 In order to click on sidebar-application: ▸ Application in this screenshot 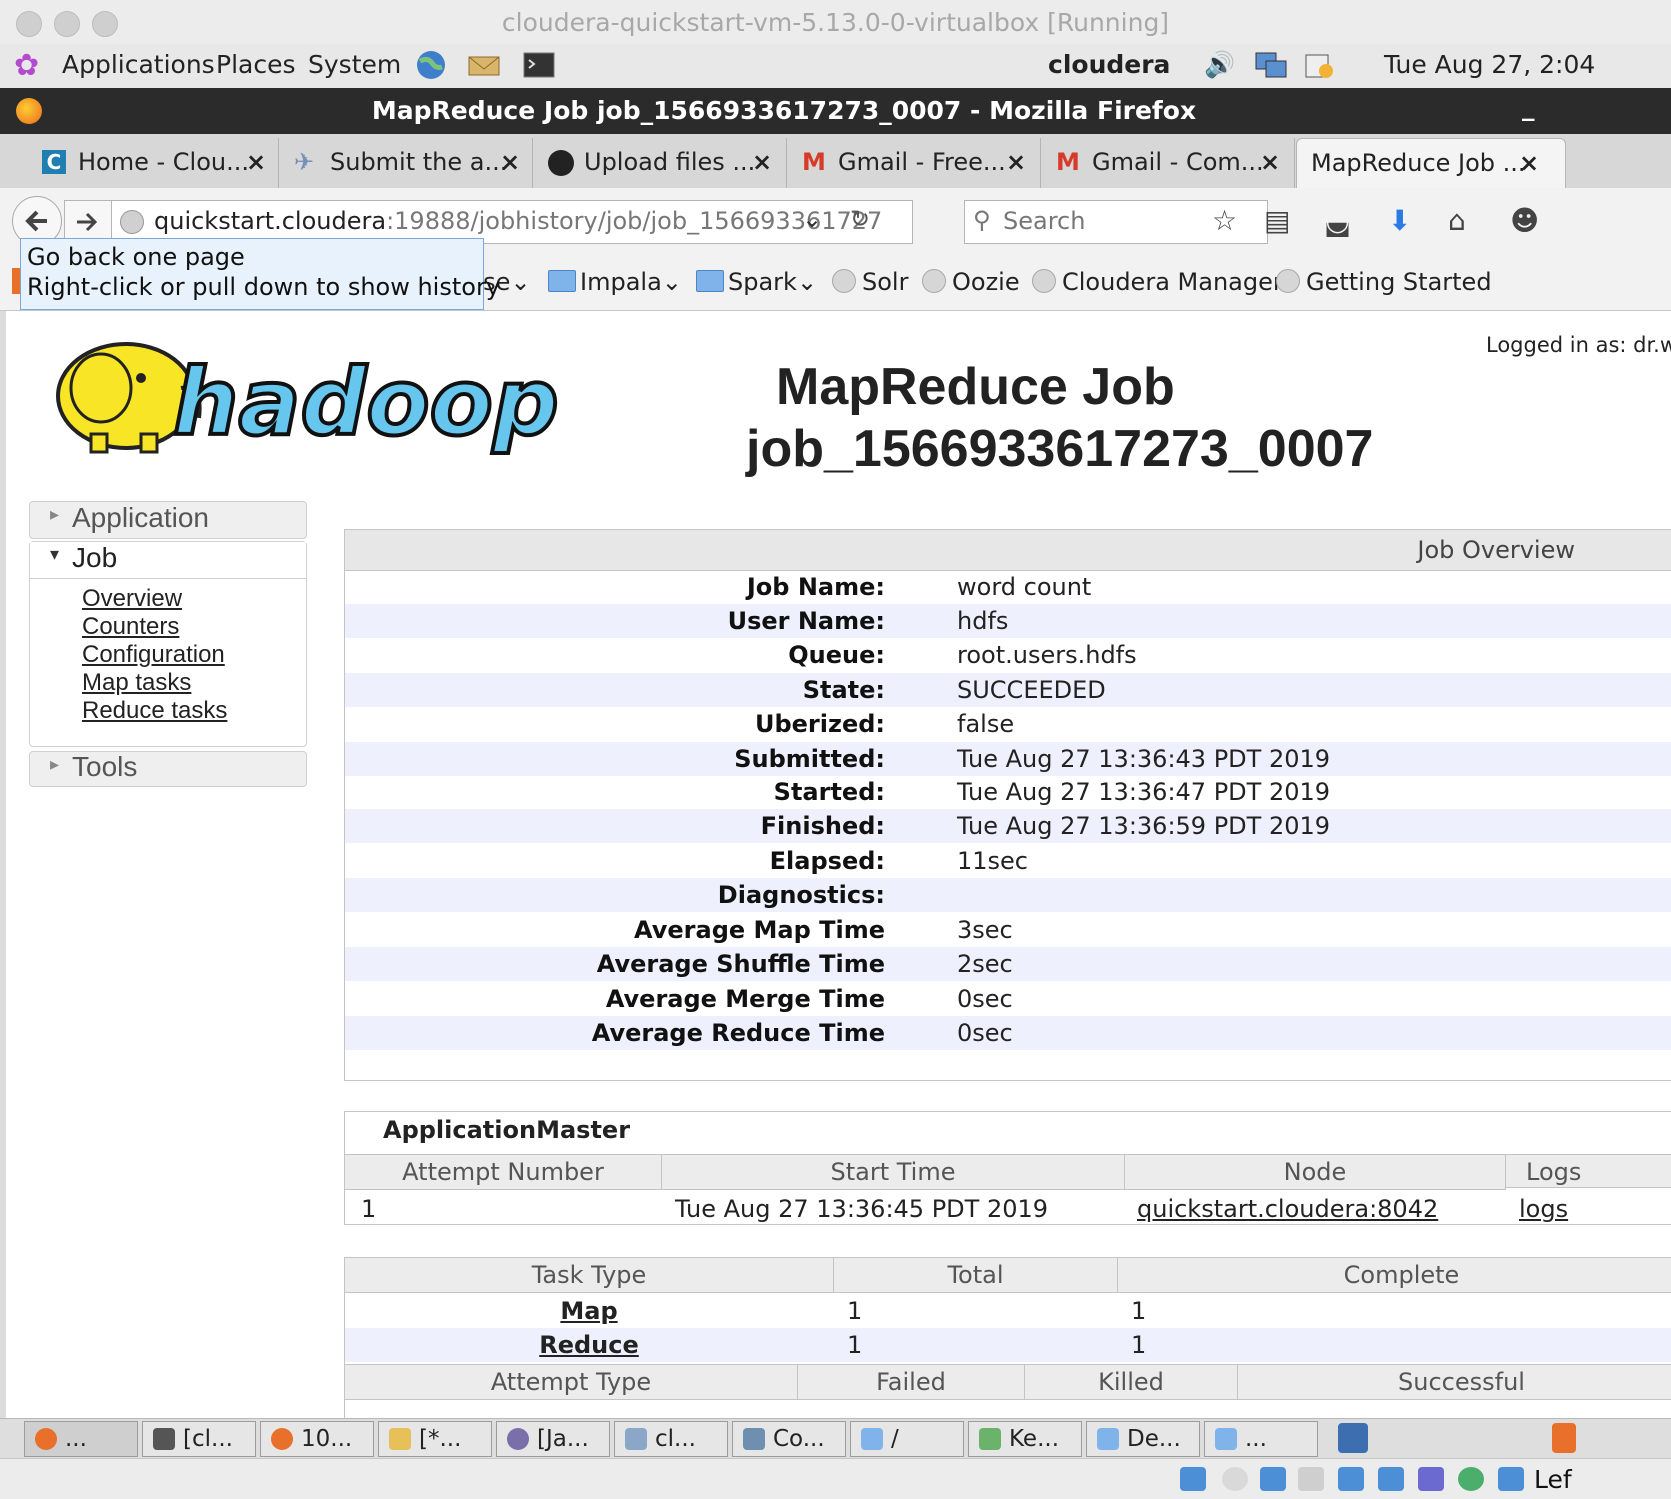, I will do `click(168, 520)`.